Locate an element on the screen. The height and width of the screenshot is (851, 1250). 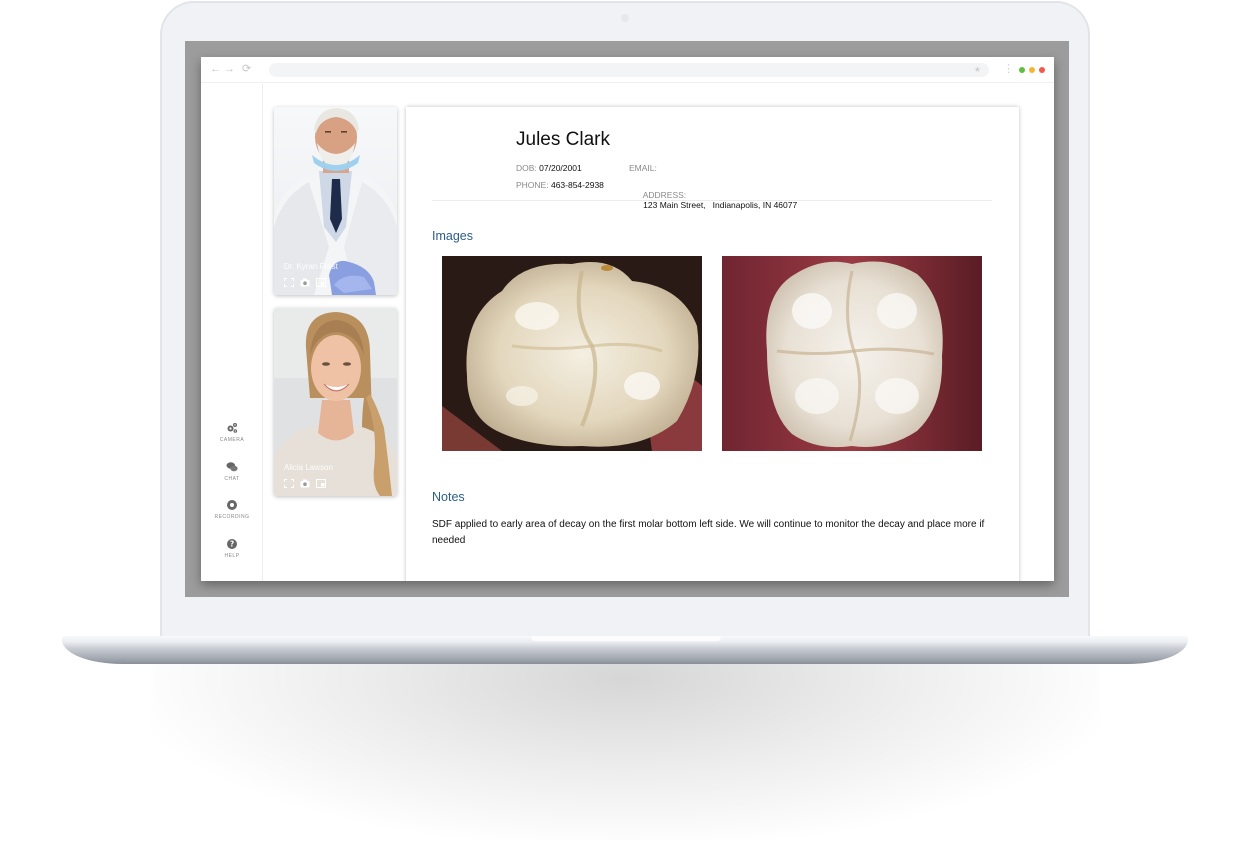
window-dot-green is located at coordinates (1022, 70).